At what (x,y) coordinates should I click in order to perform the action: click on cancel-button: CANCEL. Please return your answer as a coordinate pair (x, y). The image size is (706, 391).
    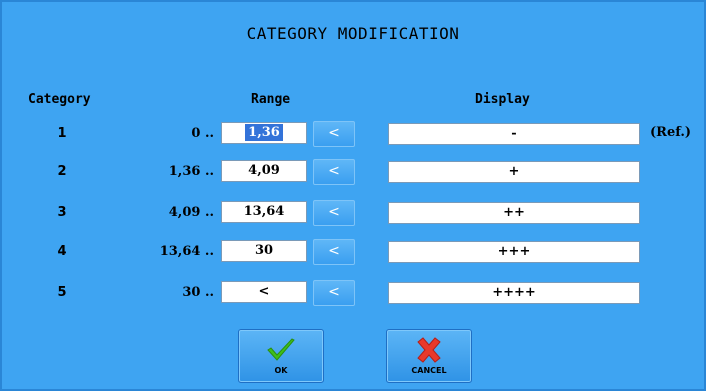
    Looking at the image, I should click on (429, 356).